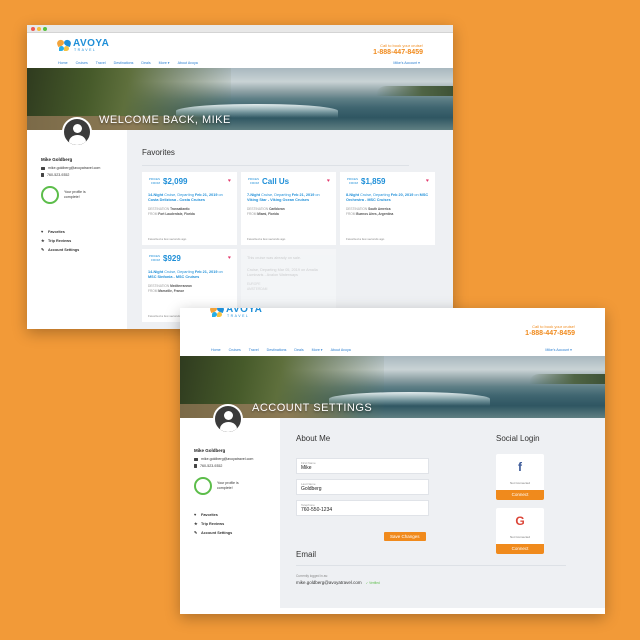 Image resolution: width=640 pixels, height=640 pixels. Describe the element at coordinates (203, 486) in the screenshot. I see `profile-progress-ring` at that location.